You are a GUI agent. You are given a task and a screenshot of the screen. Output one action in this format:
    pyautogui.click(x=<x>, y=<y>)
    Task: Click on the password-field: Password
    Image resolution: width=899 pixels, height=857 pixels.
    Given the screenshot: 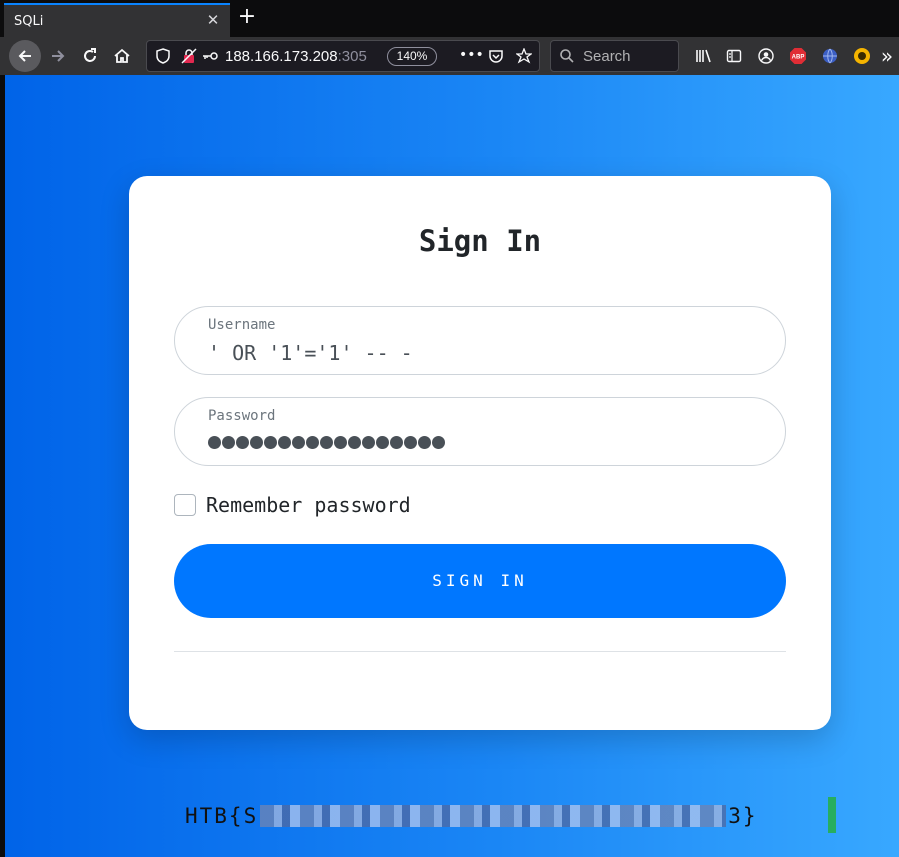 What is the action you would take?
    pyautogui.click(x=480, y=431)
    